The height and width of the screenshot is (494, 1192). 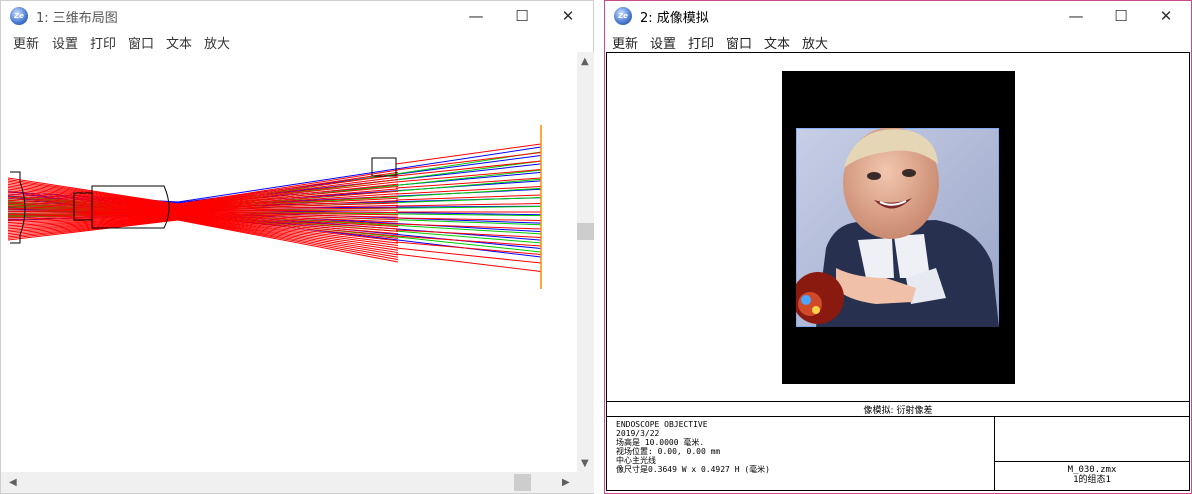 I want to click on info-line-chief-ray: 中心主光线, so click(x=636, y=460).